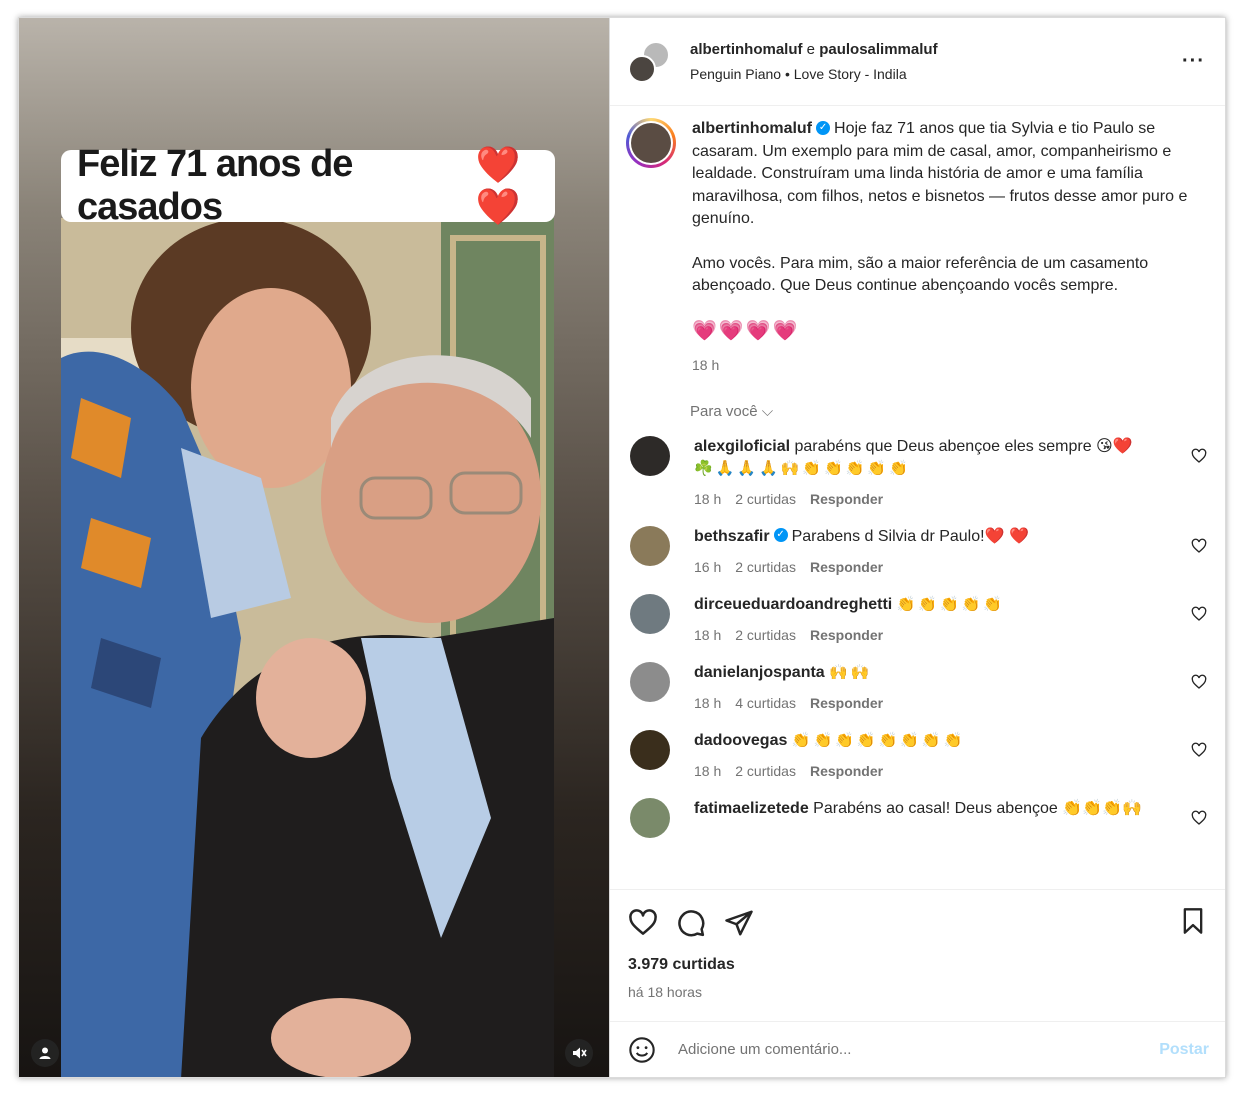 The image size is (1244, 1096). I want to click on comment-username: dadoovegas, so click(740, 740).